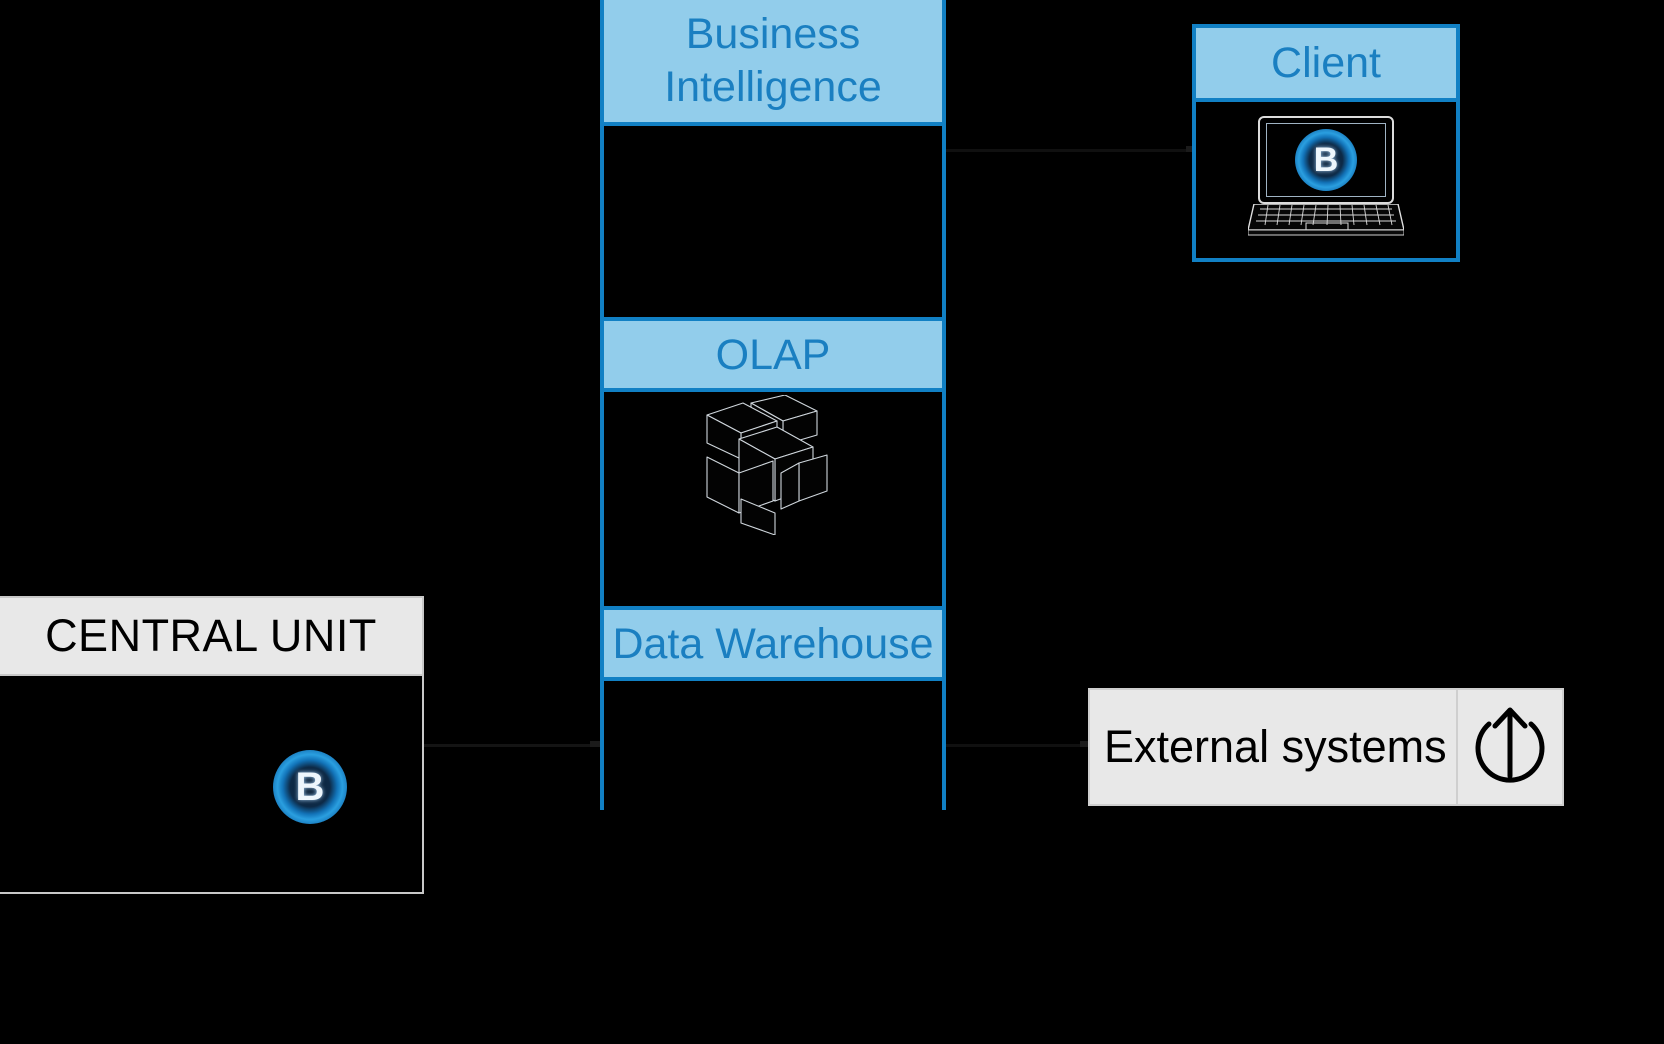  I want to click on laptop-lid: B, so click(1326, 160).